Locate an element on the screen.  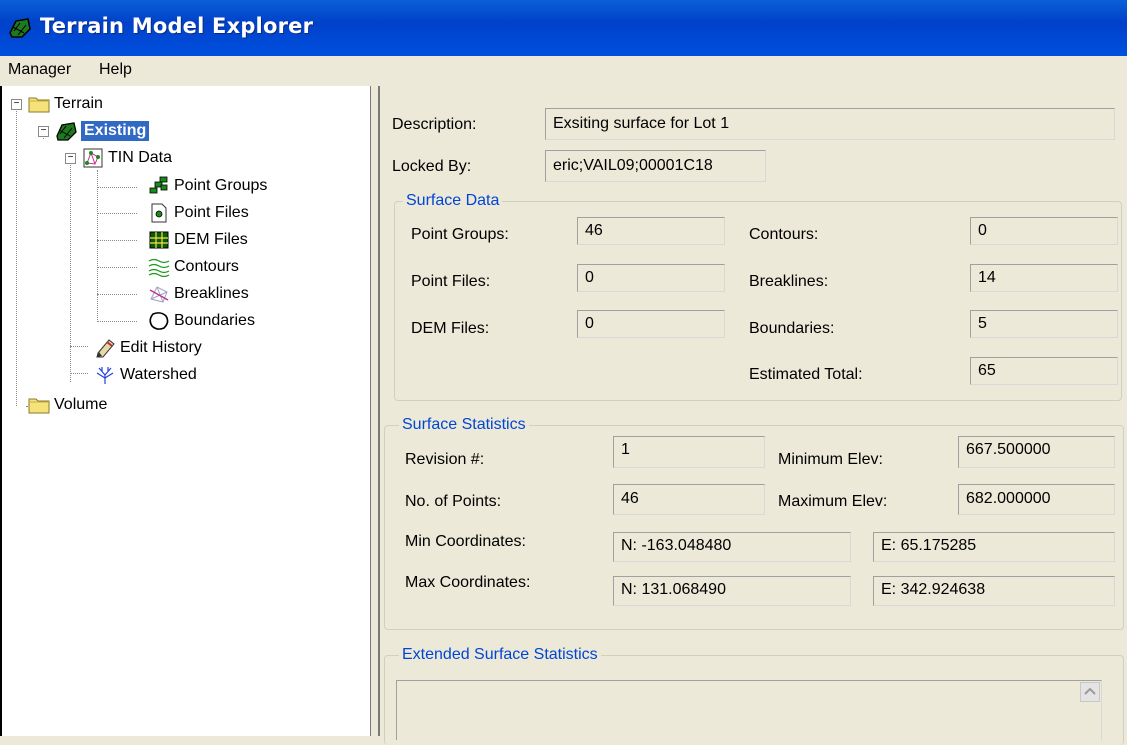
min-coordinates-label: Min Coordinates: is located at coordinates (465, 541).